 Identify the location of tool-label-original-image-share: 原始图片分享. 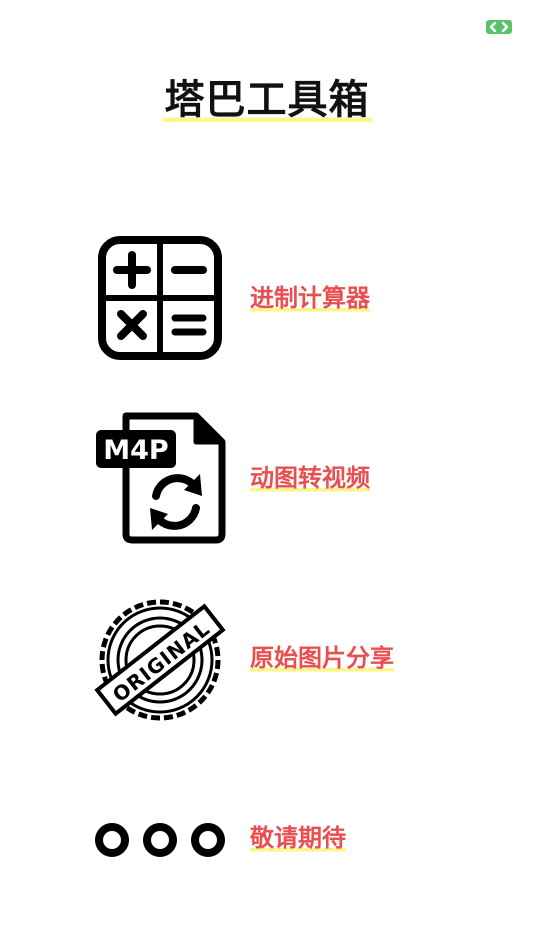
(322, 658).